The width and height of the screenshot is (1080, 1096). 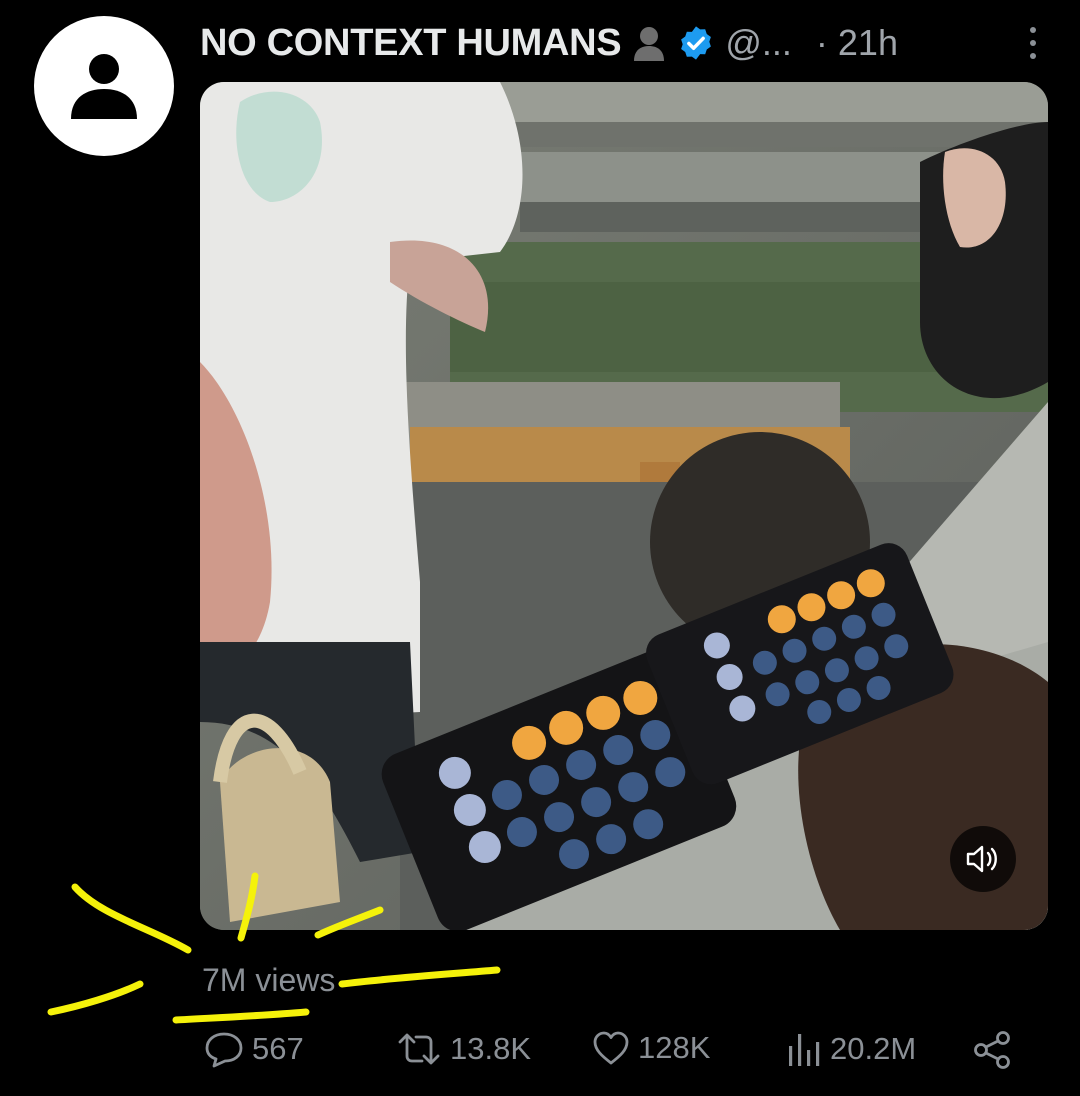 I want to click on tweet-header: NO CONTEXT HUMANS @... · 21h, so click(x=620, y=43).